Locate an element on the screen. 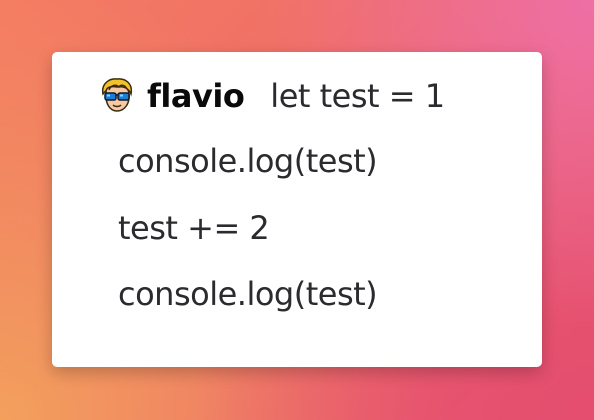  sunglasses-avatar-icon is located at coordinates (117, 96).